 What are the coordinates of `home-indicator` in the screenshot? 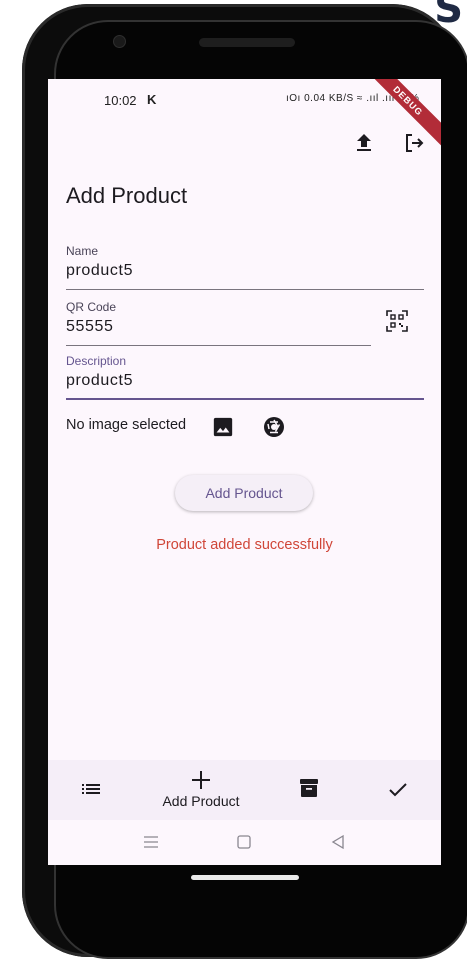 It's located at (245, 877).